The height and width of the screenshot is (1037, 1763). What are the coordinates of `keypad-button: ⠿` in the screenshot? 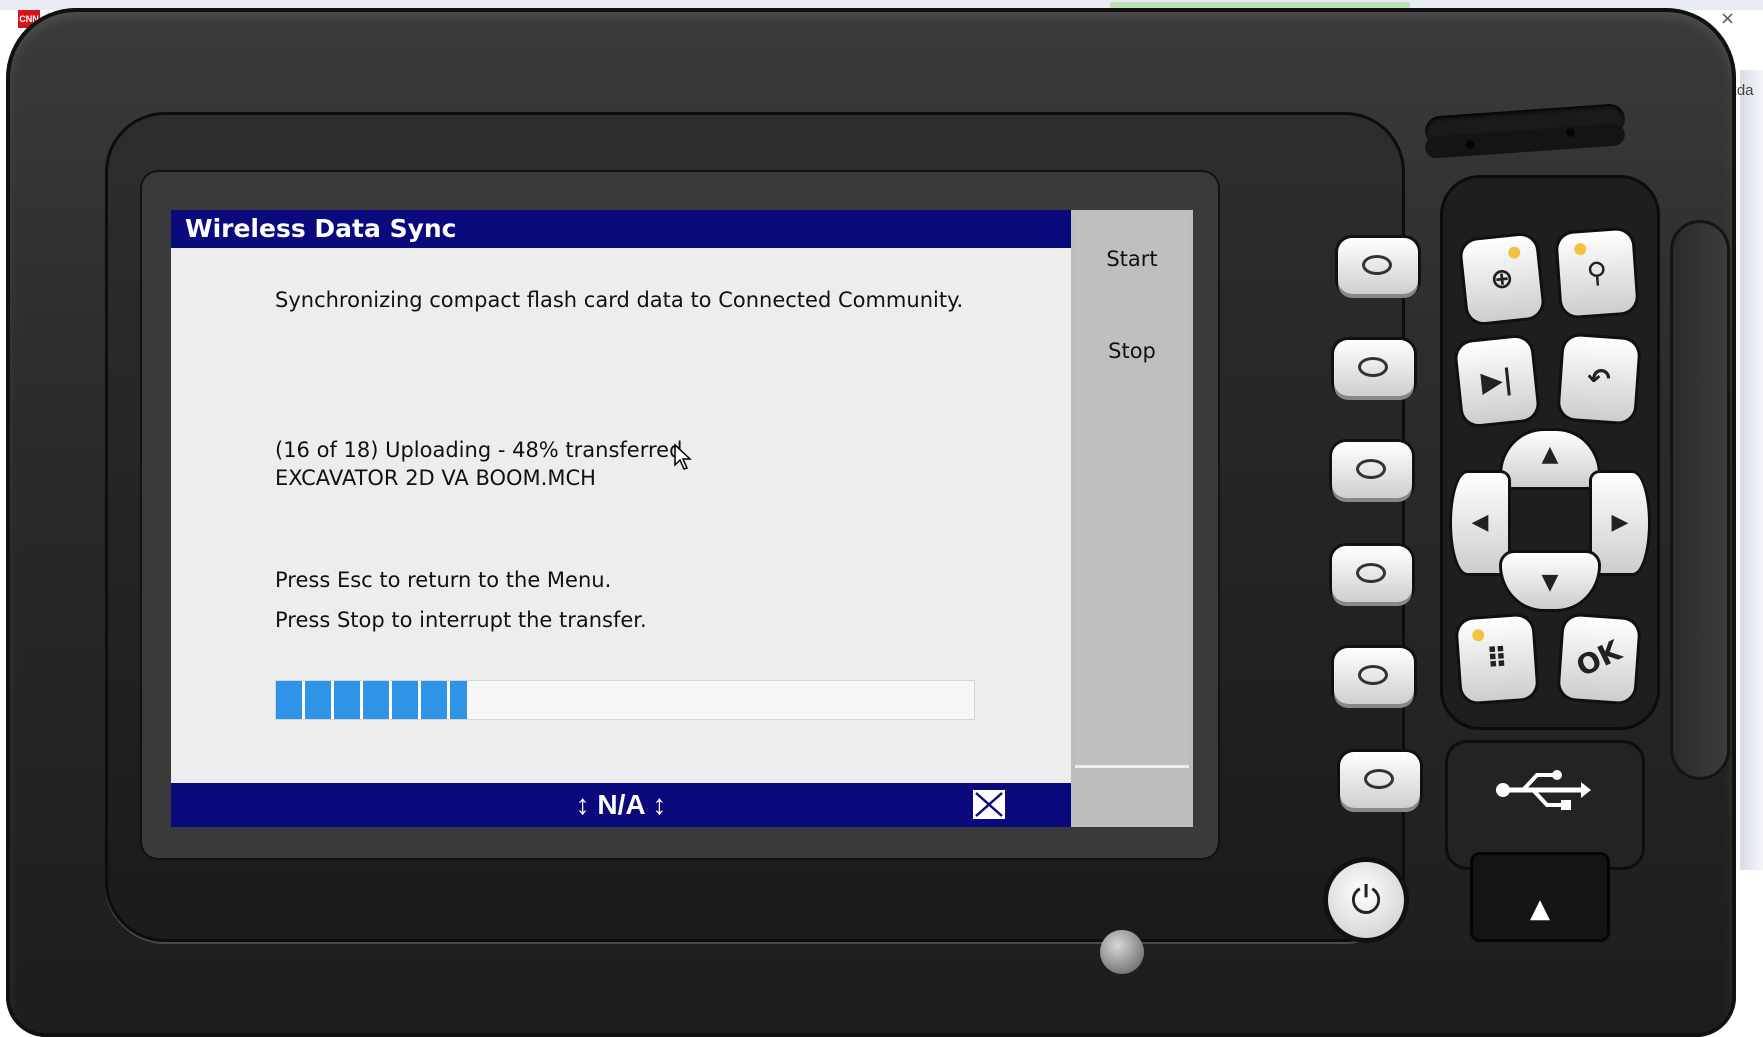 It's located at (1497, 659).